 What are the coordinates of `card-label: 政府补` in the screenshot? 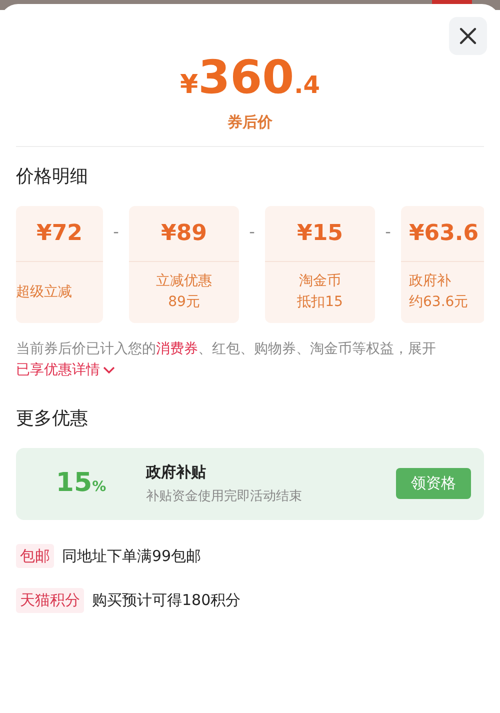 It's located at (430, 281).